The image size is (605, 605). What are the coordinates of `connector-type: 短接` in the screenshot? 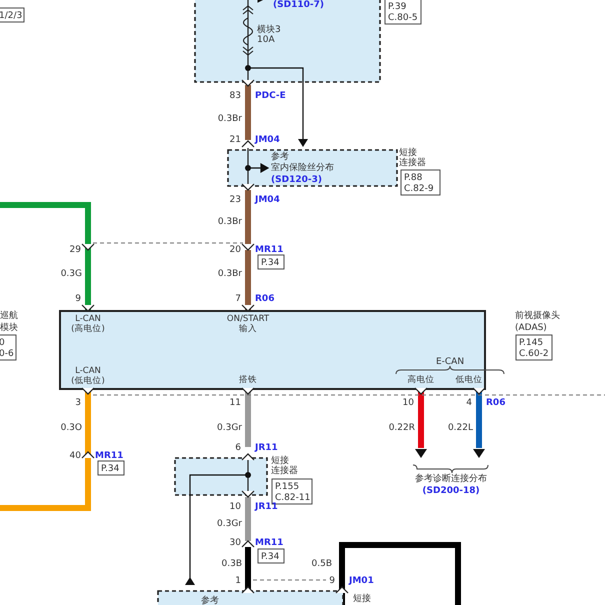 It's located at (362, 599).